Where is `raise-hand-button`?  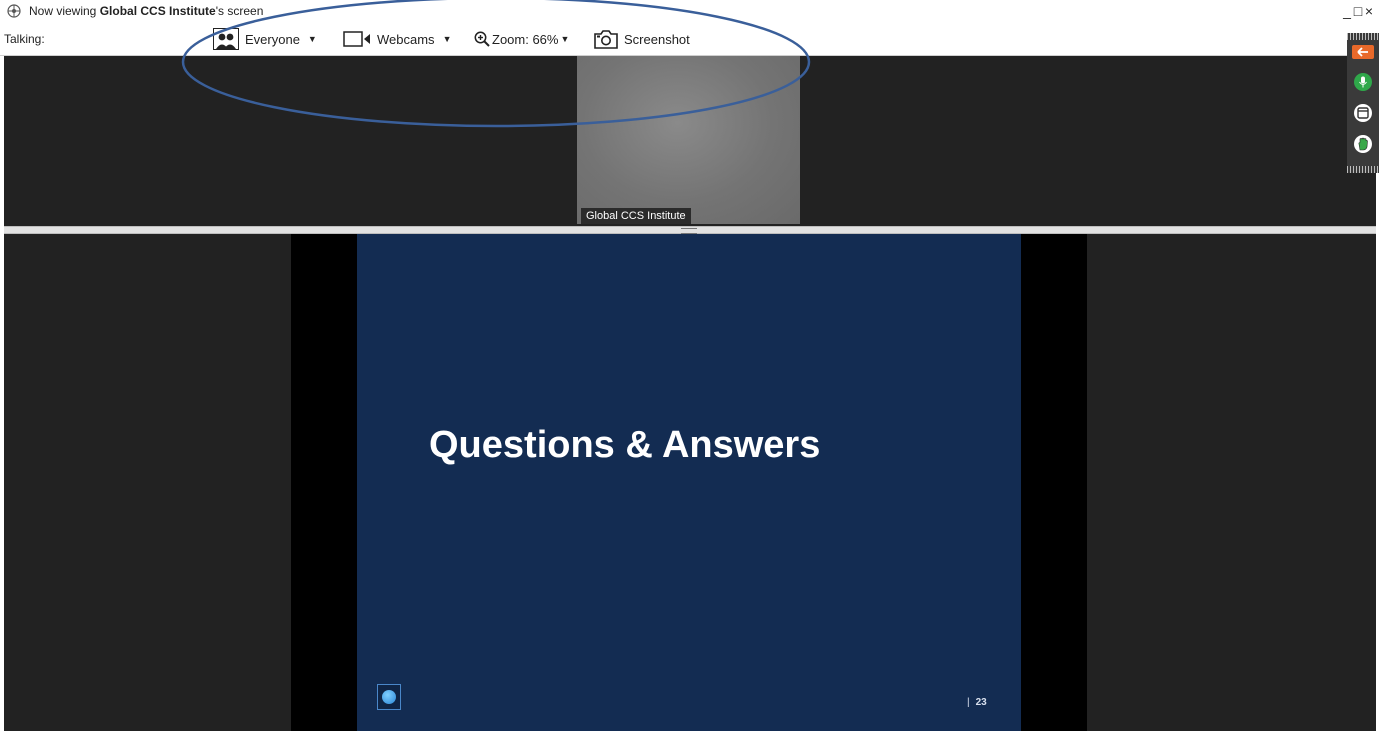
raise-hand-button is located at coordinates (1363, 144).